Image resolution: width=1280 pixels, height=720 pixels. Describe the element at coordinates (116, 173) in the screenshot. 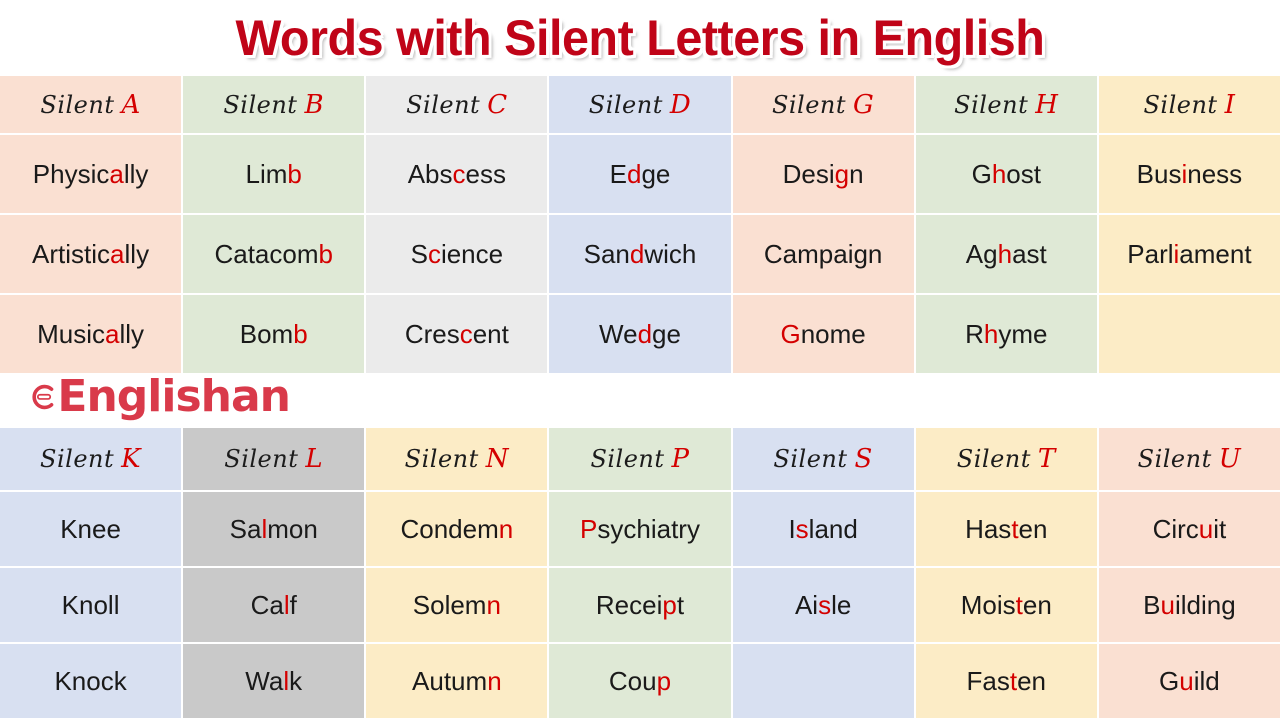

I see `silent-letter: a` at that location.